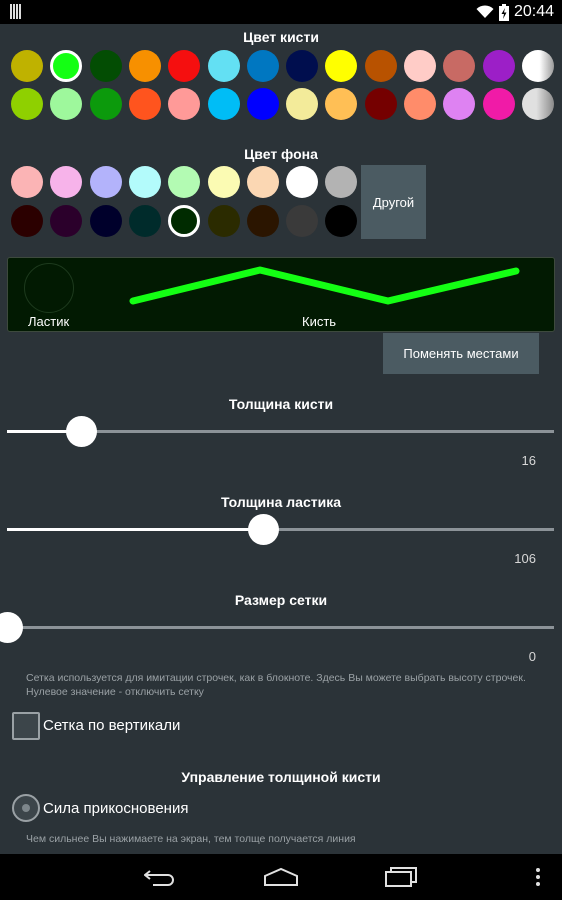 The width and height of the screenshot is (562, 900). Describe the element at coordinates (26, 726) in the screenshot. I see `vertical-grid-checkbox` at that location.